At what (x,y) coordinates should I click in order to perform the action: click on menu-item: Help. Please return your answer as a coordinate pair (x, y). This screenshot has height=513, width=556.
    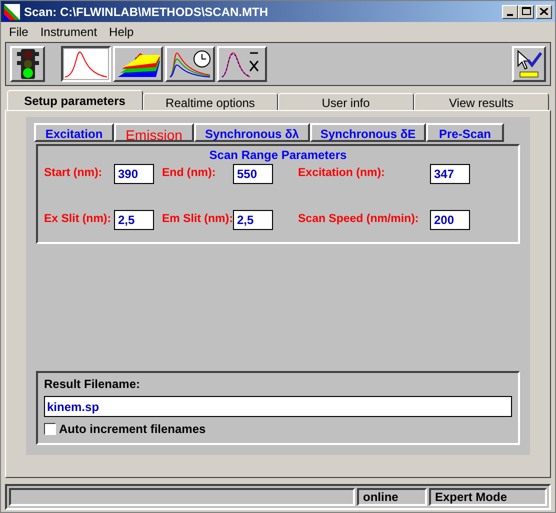
    Looking at the image, I should click on (121, 32).